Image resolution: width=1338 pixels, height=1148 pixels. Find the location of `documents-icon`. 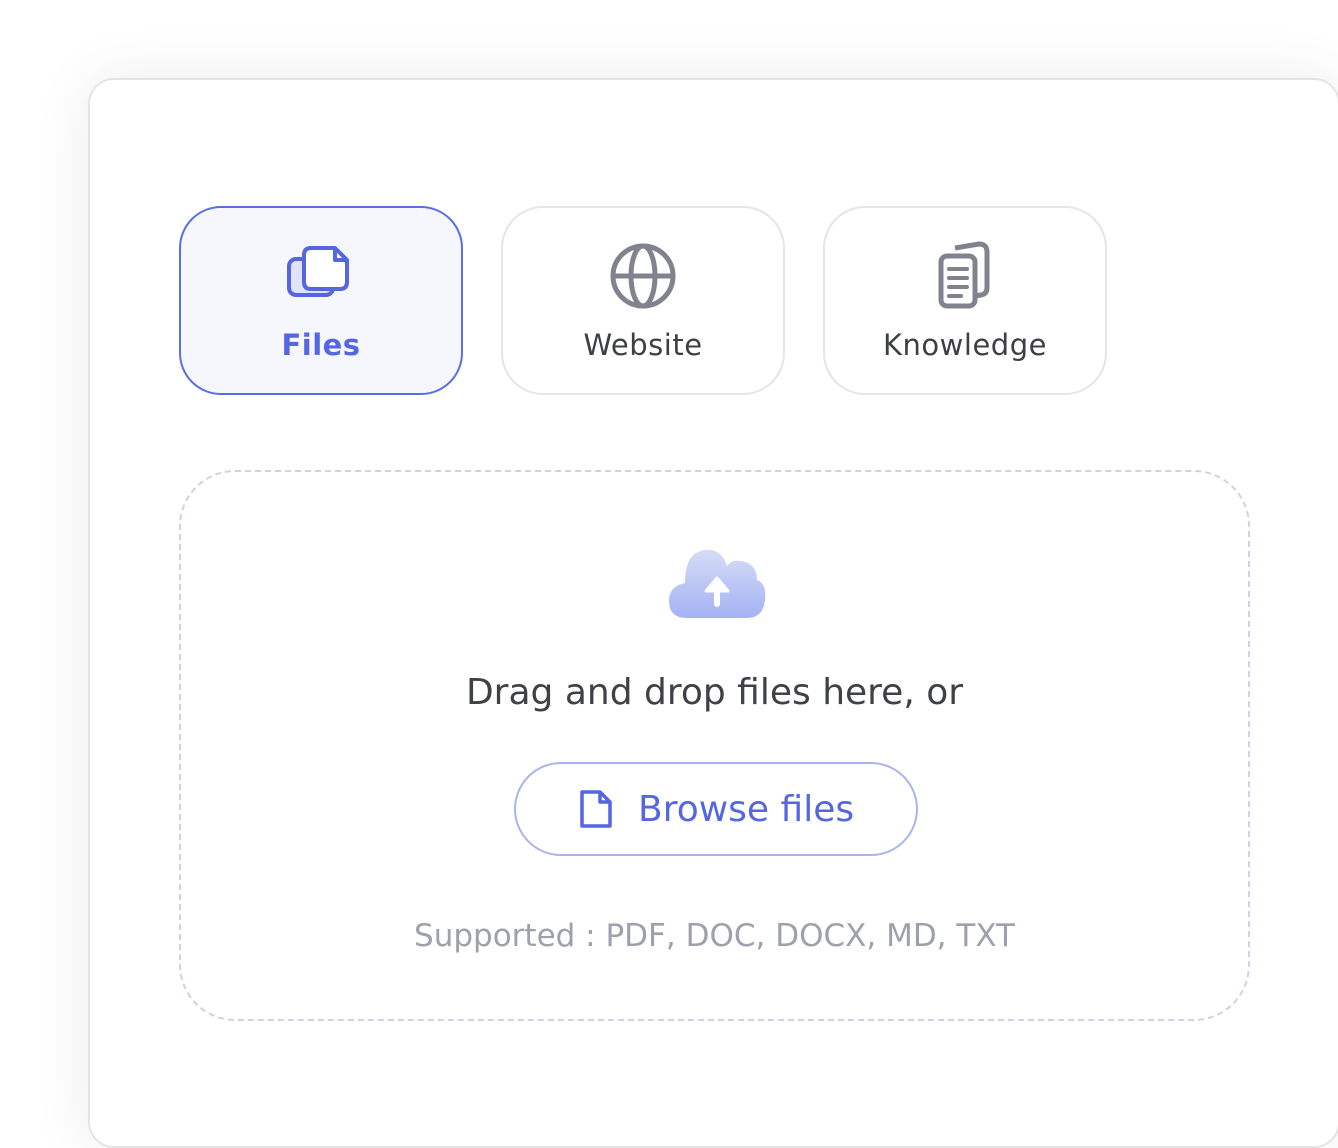

documents-icon is located at coordinates (965, 276).